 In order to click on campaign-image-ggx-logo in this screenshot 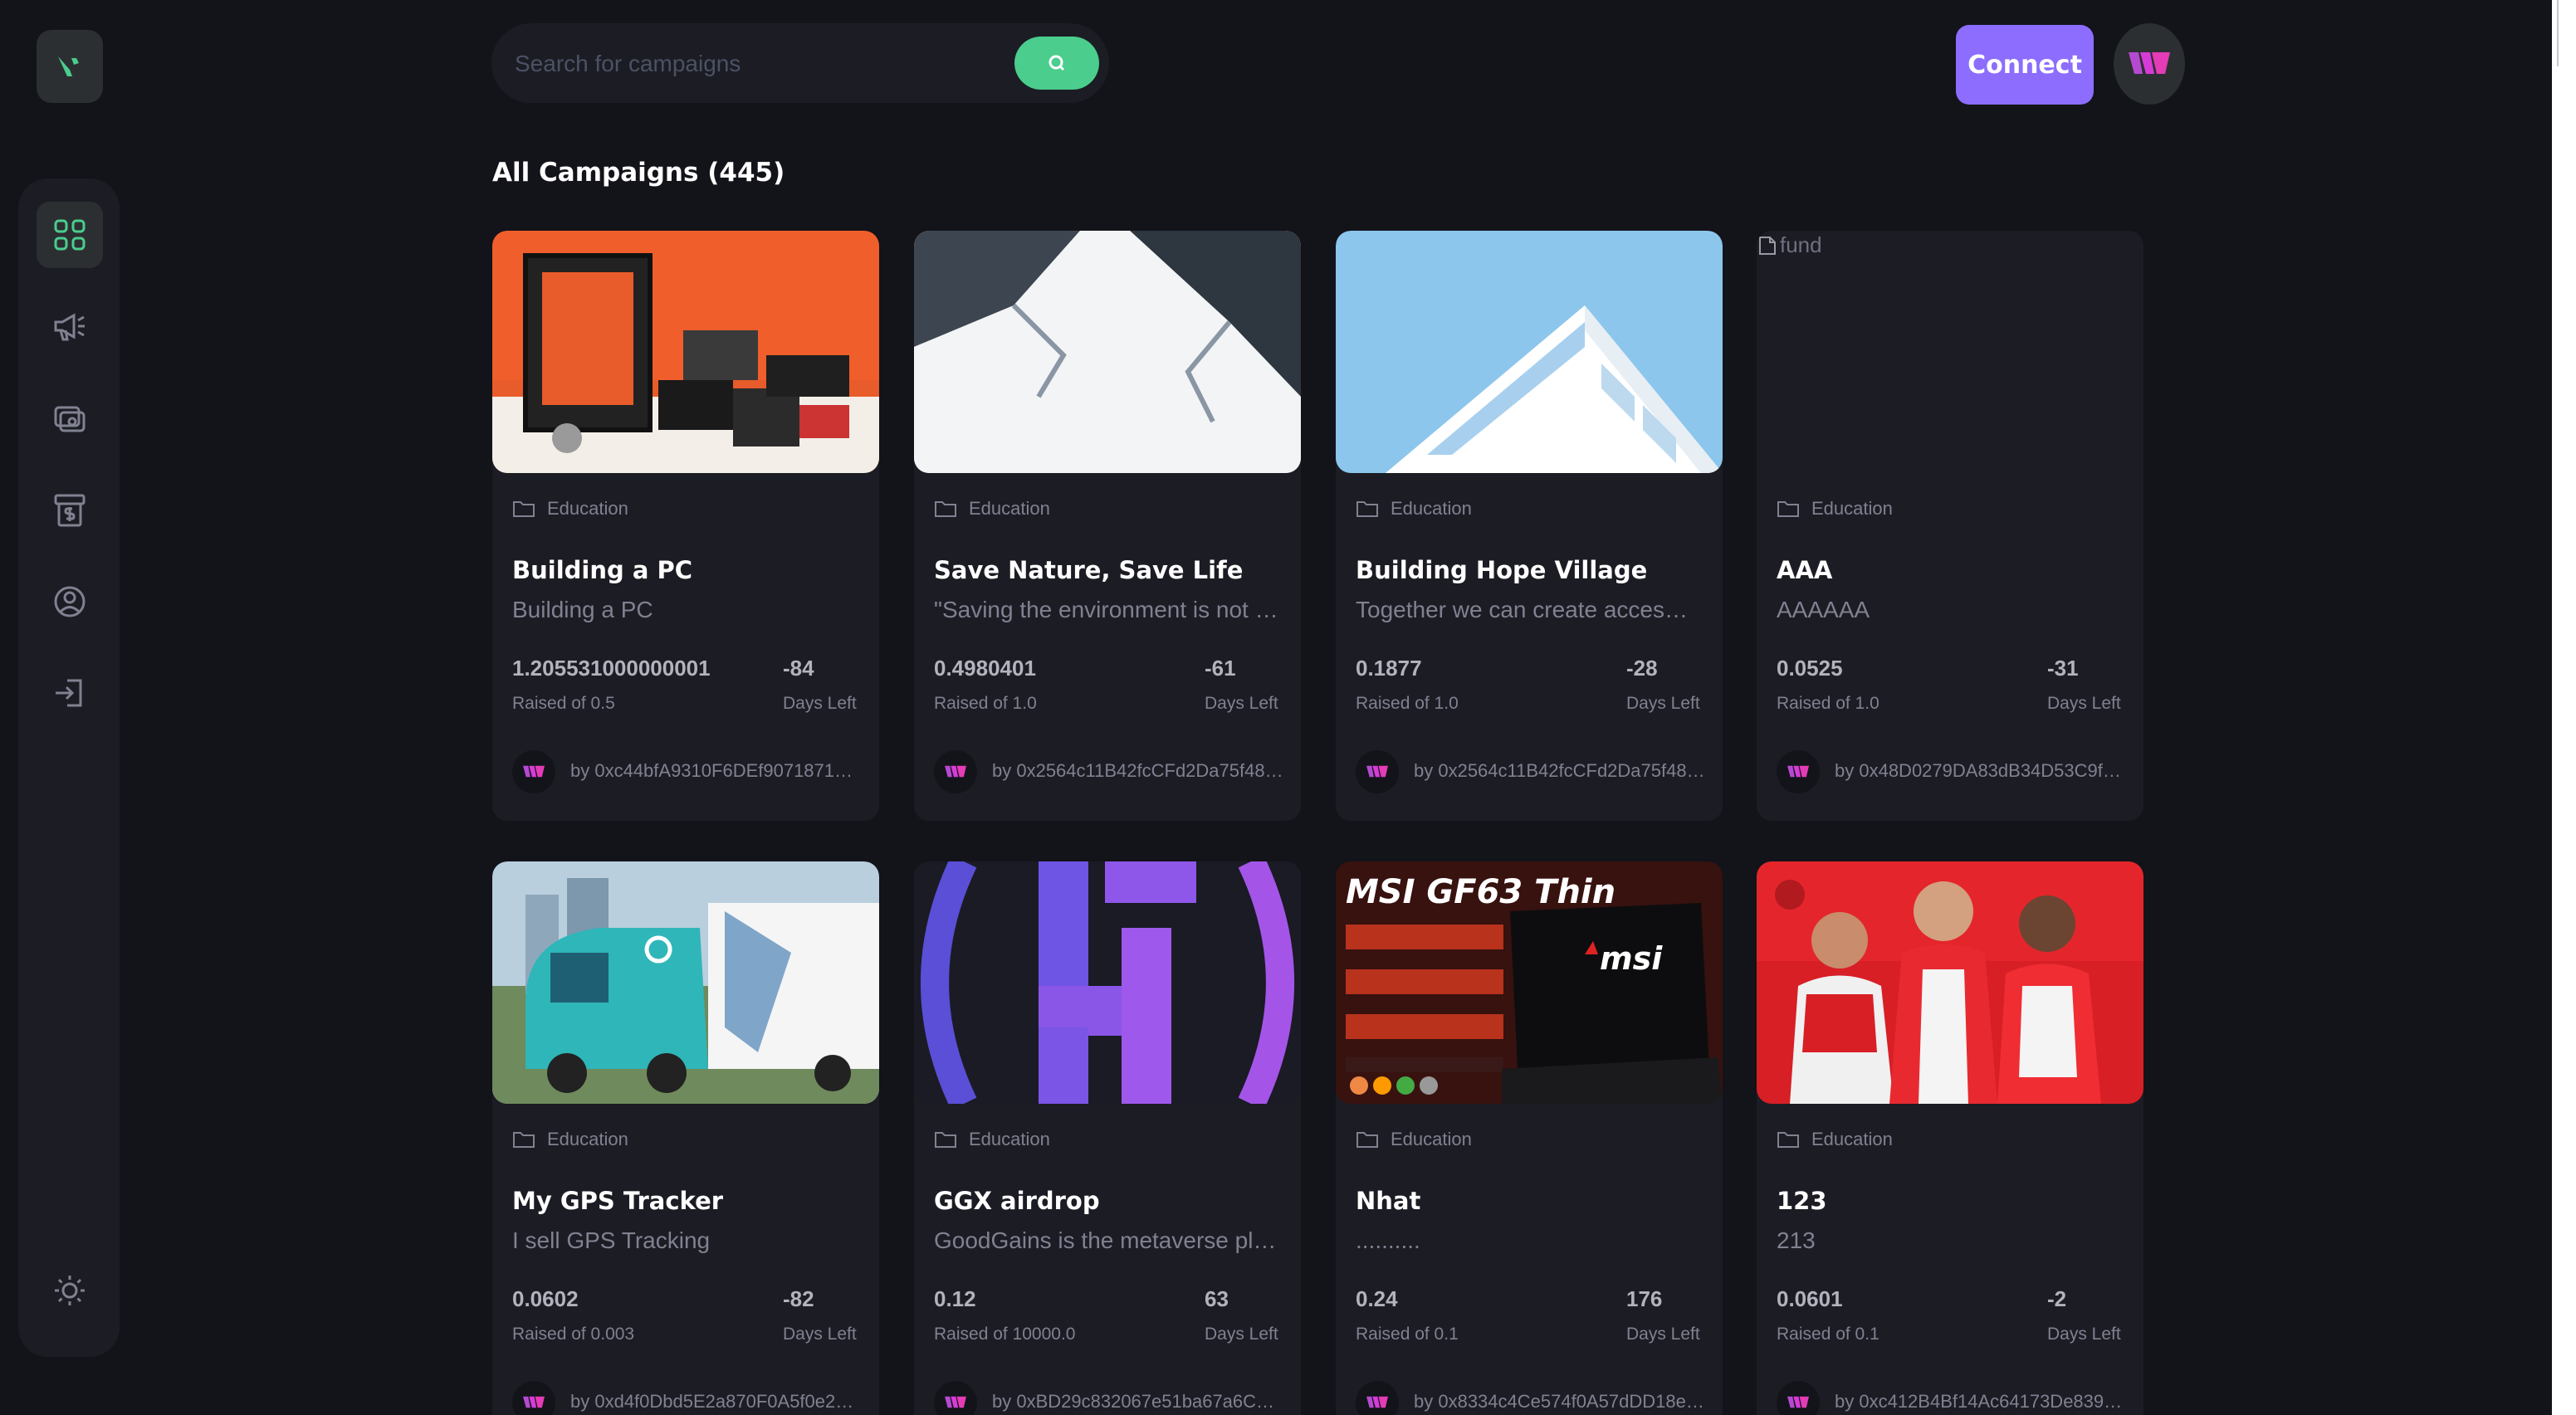, I will do `click(1107, 982)`.